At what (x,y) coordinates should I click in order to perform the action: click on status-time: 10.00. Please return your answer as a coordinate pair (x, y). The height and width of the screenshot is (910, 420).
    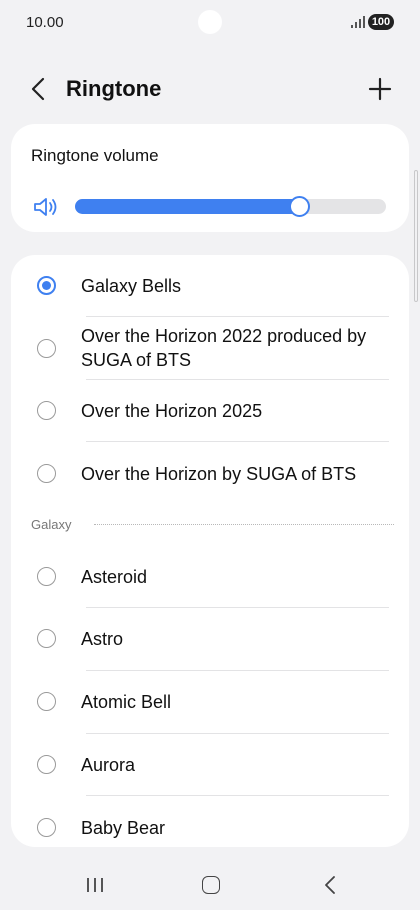
    Looking at the image, I should click on (45, 22).